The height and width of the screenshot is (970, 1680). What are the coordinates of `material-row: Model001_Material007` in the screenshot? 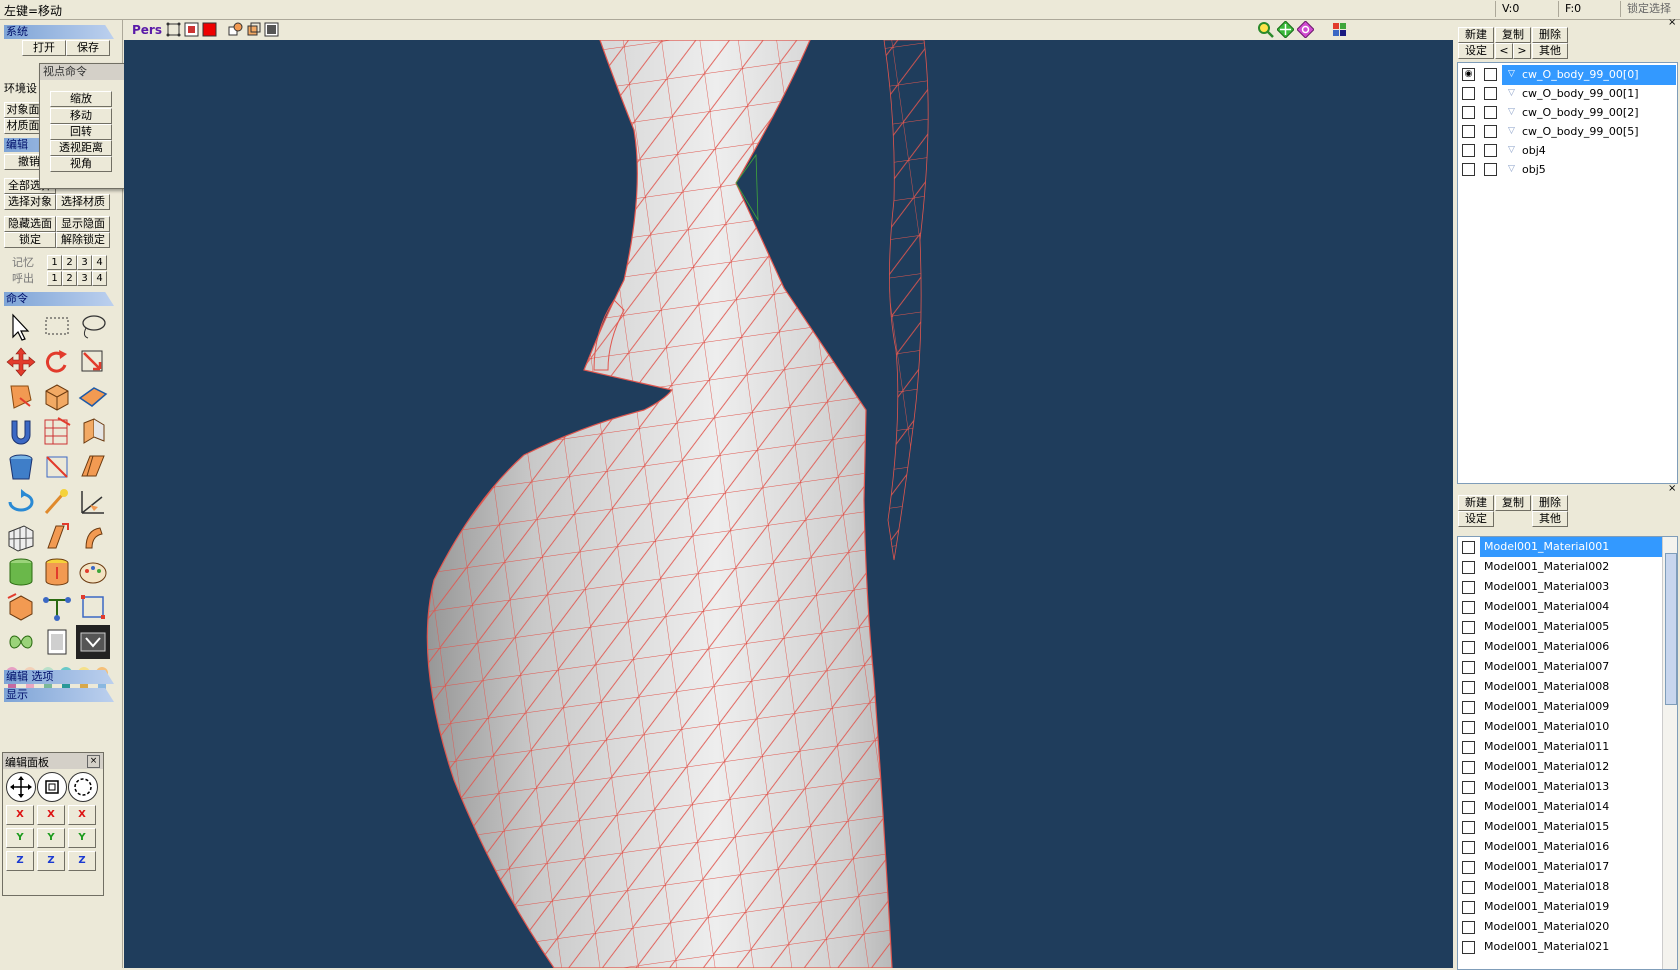 It's located at (1560, 667).